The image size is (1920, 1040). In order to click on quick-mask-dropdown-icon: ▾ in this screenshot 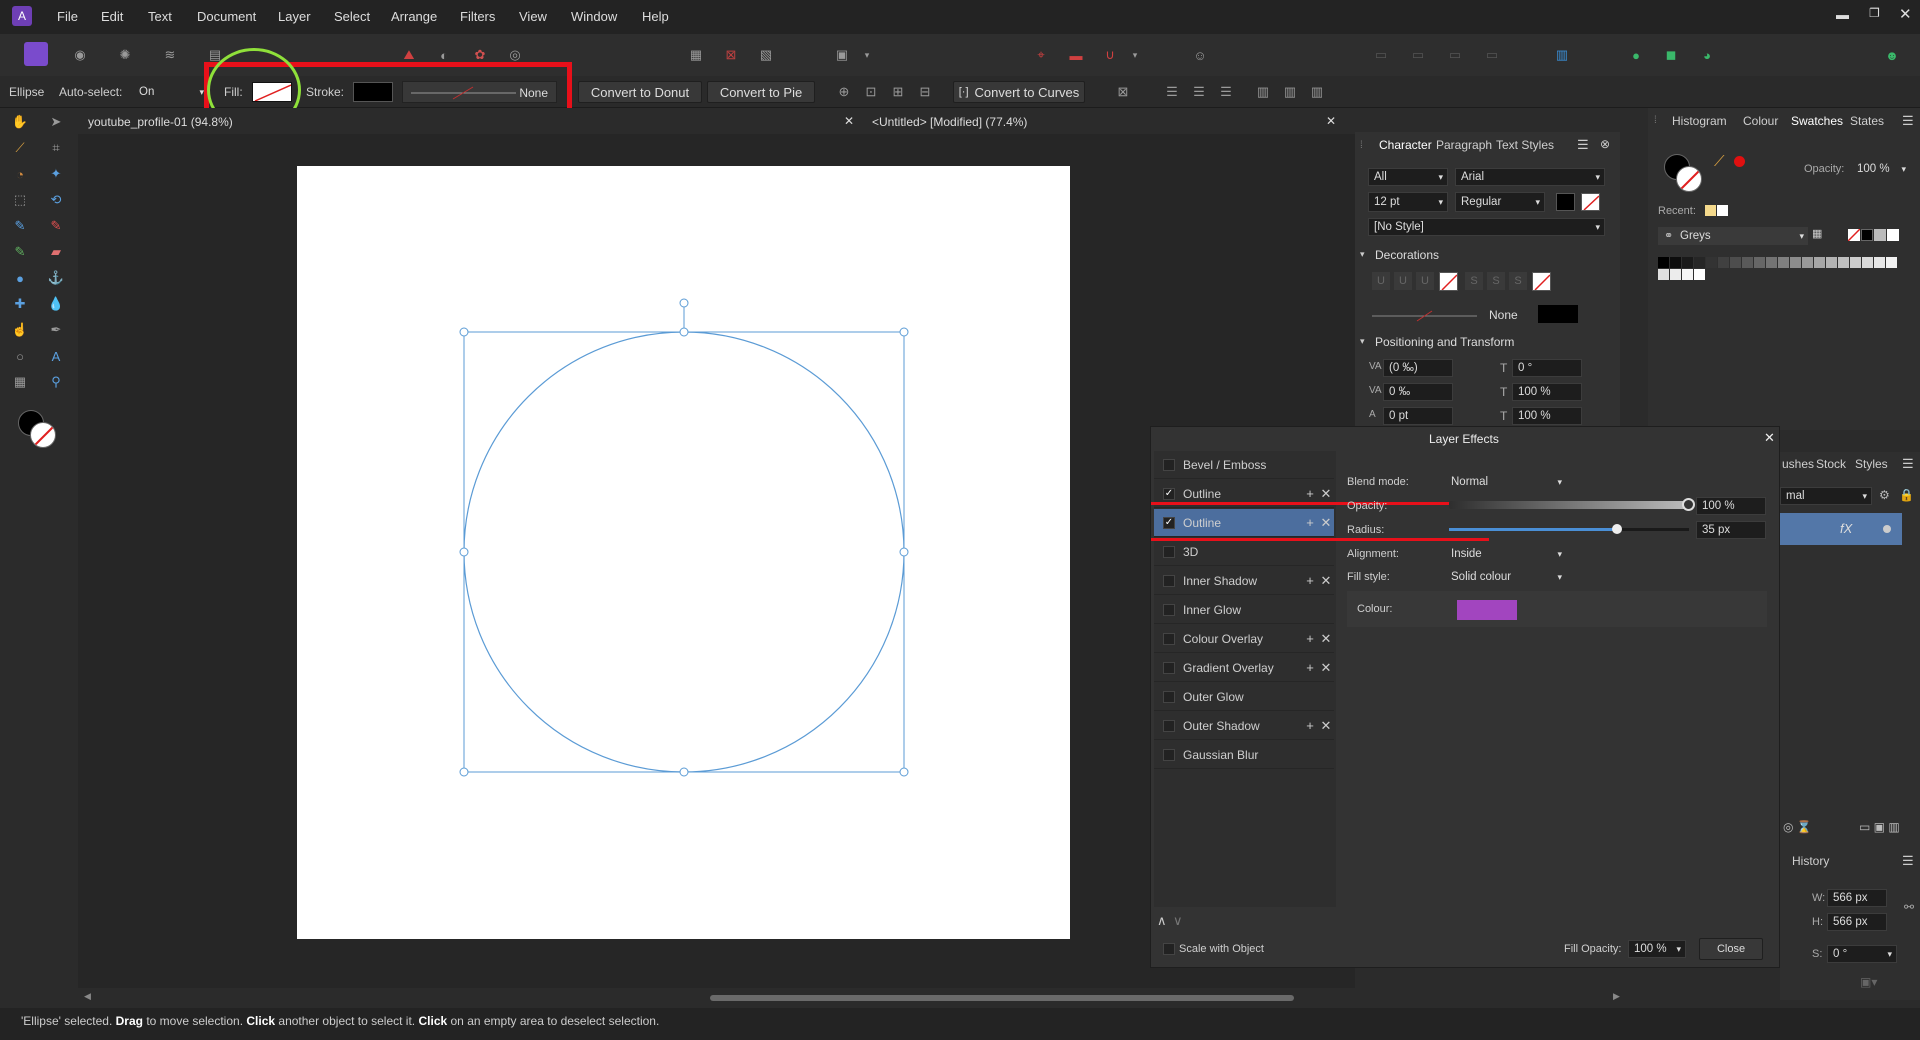, I will do `click(867, 55)`.